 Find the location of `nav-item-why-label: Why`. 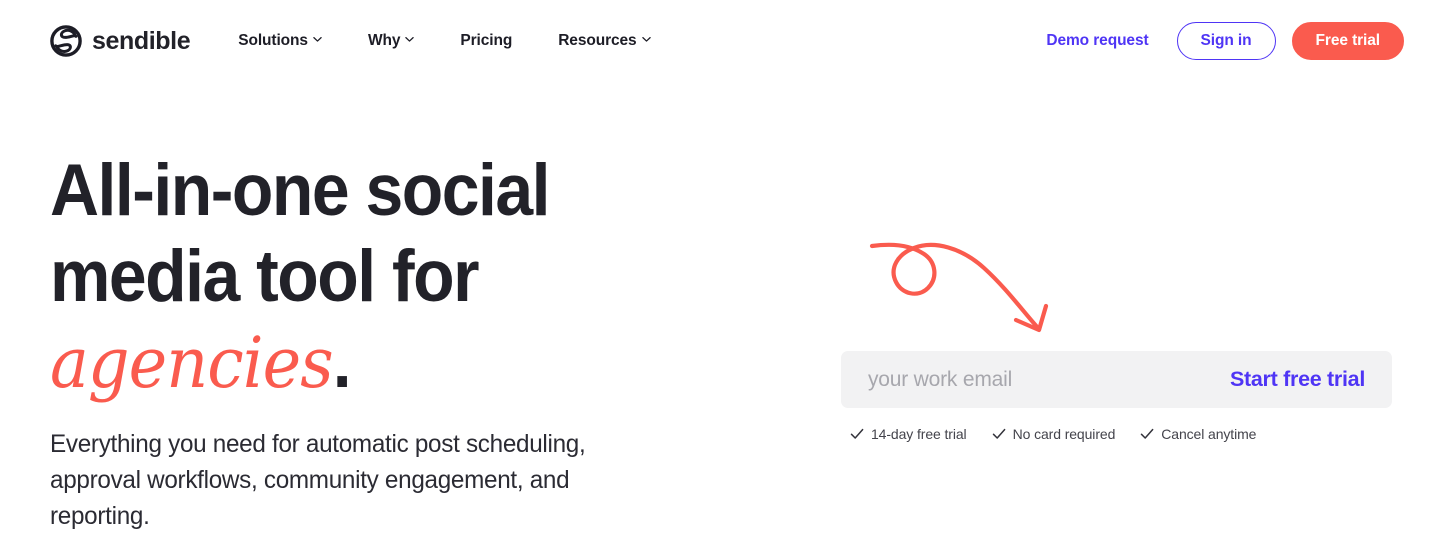

nav-item-why-label: Why is located at coordinates (384, 40).